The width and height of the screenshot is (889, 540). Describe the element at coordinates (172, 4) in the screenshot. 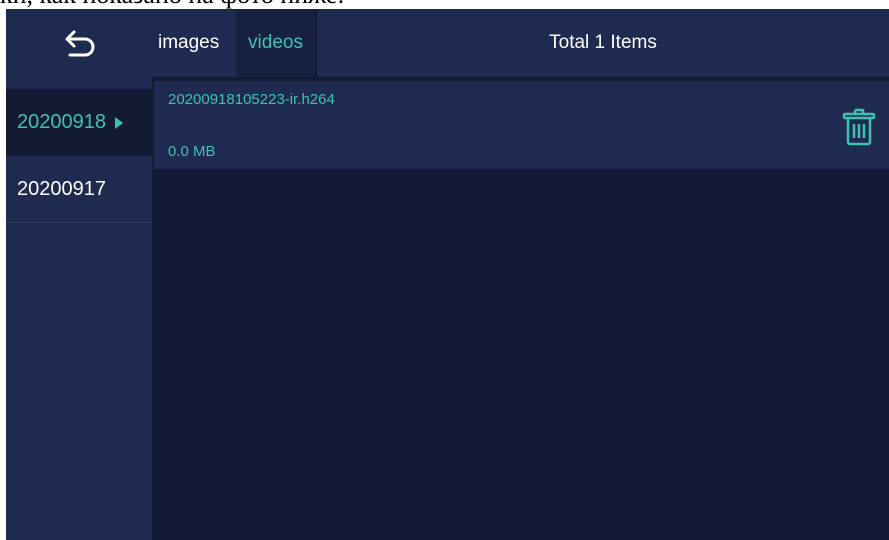

I see `page-caption: ки, как показано на фото ниже:` at that location.